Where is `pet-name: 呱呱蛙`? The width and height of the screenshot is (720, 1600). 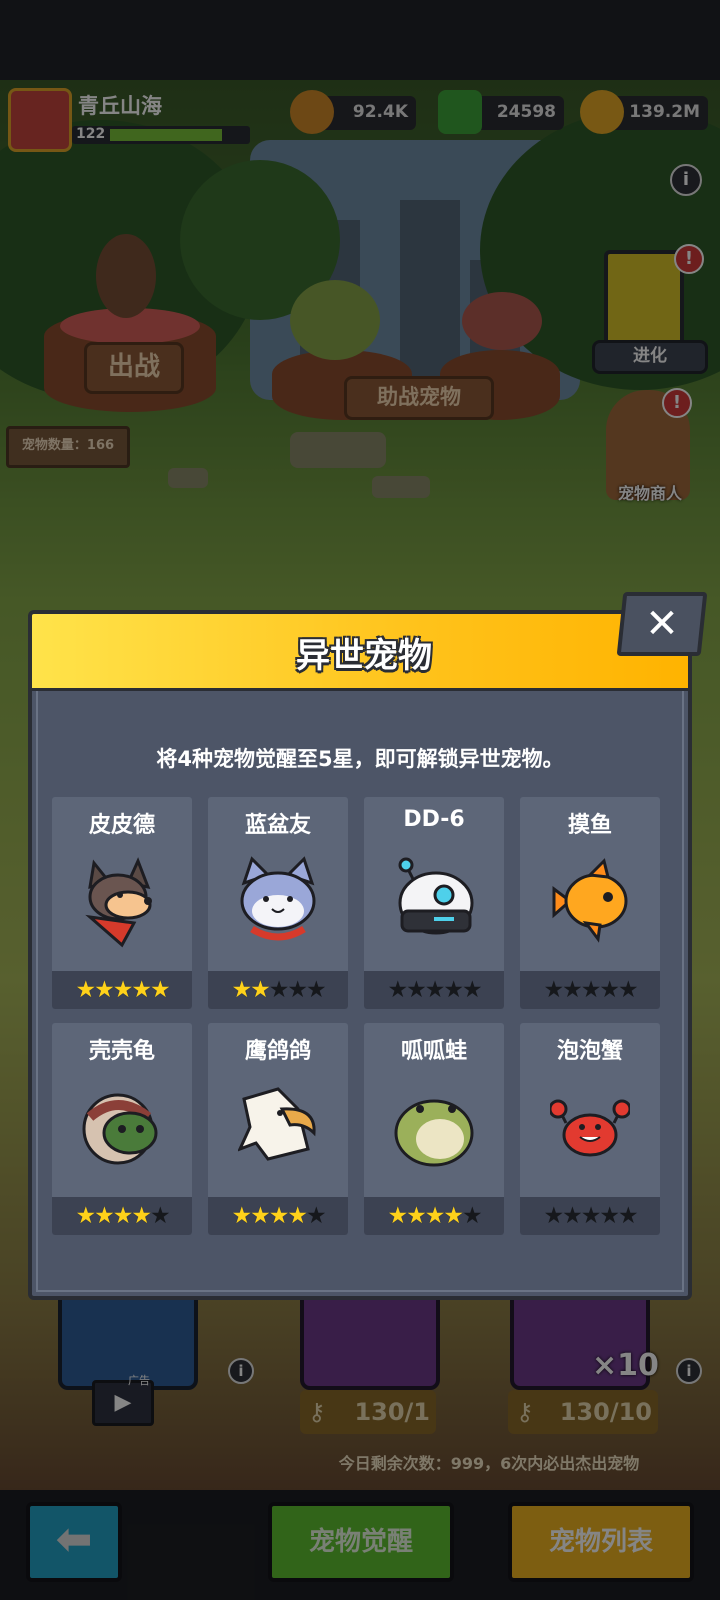
pet-name: 呱呱蛙 is located at coordinates (433, 1051).